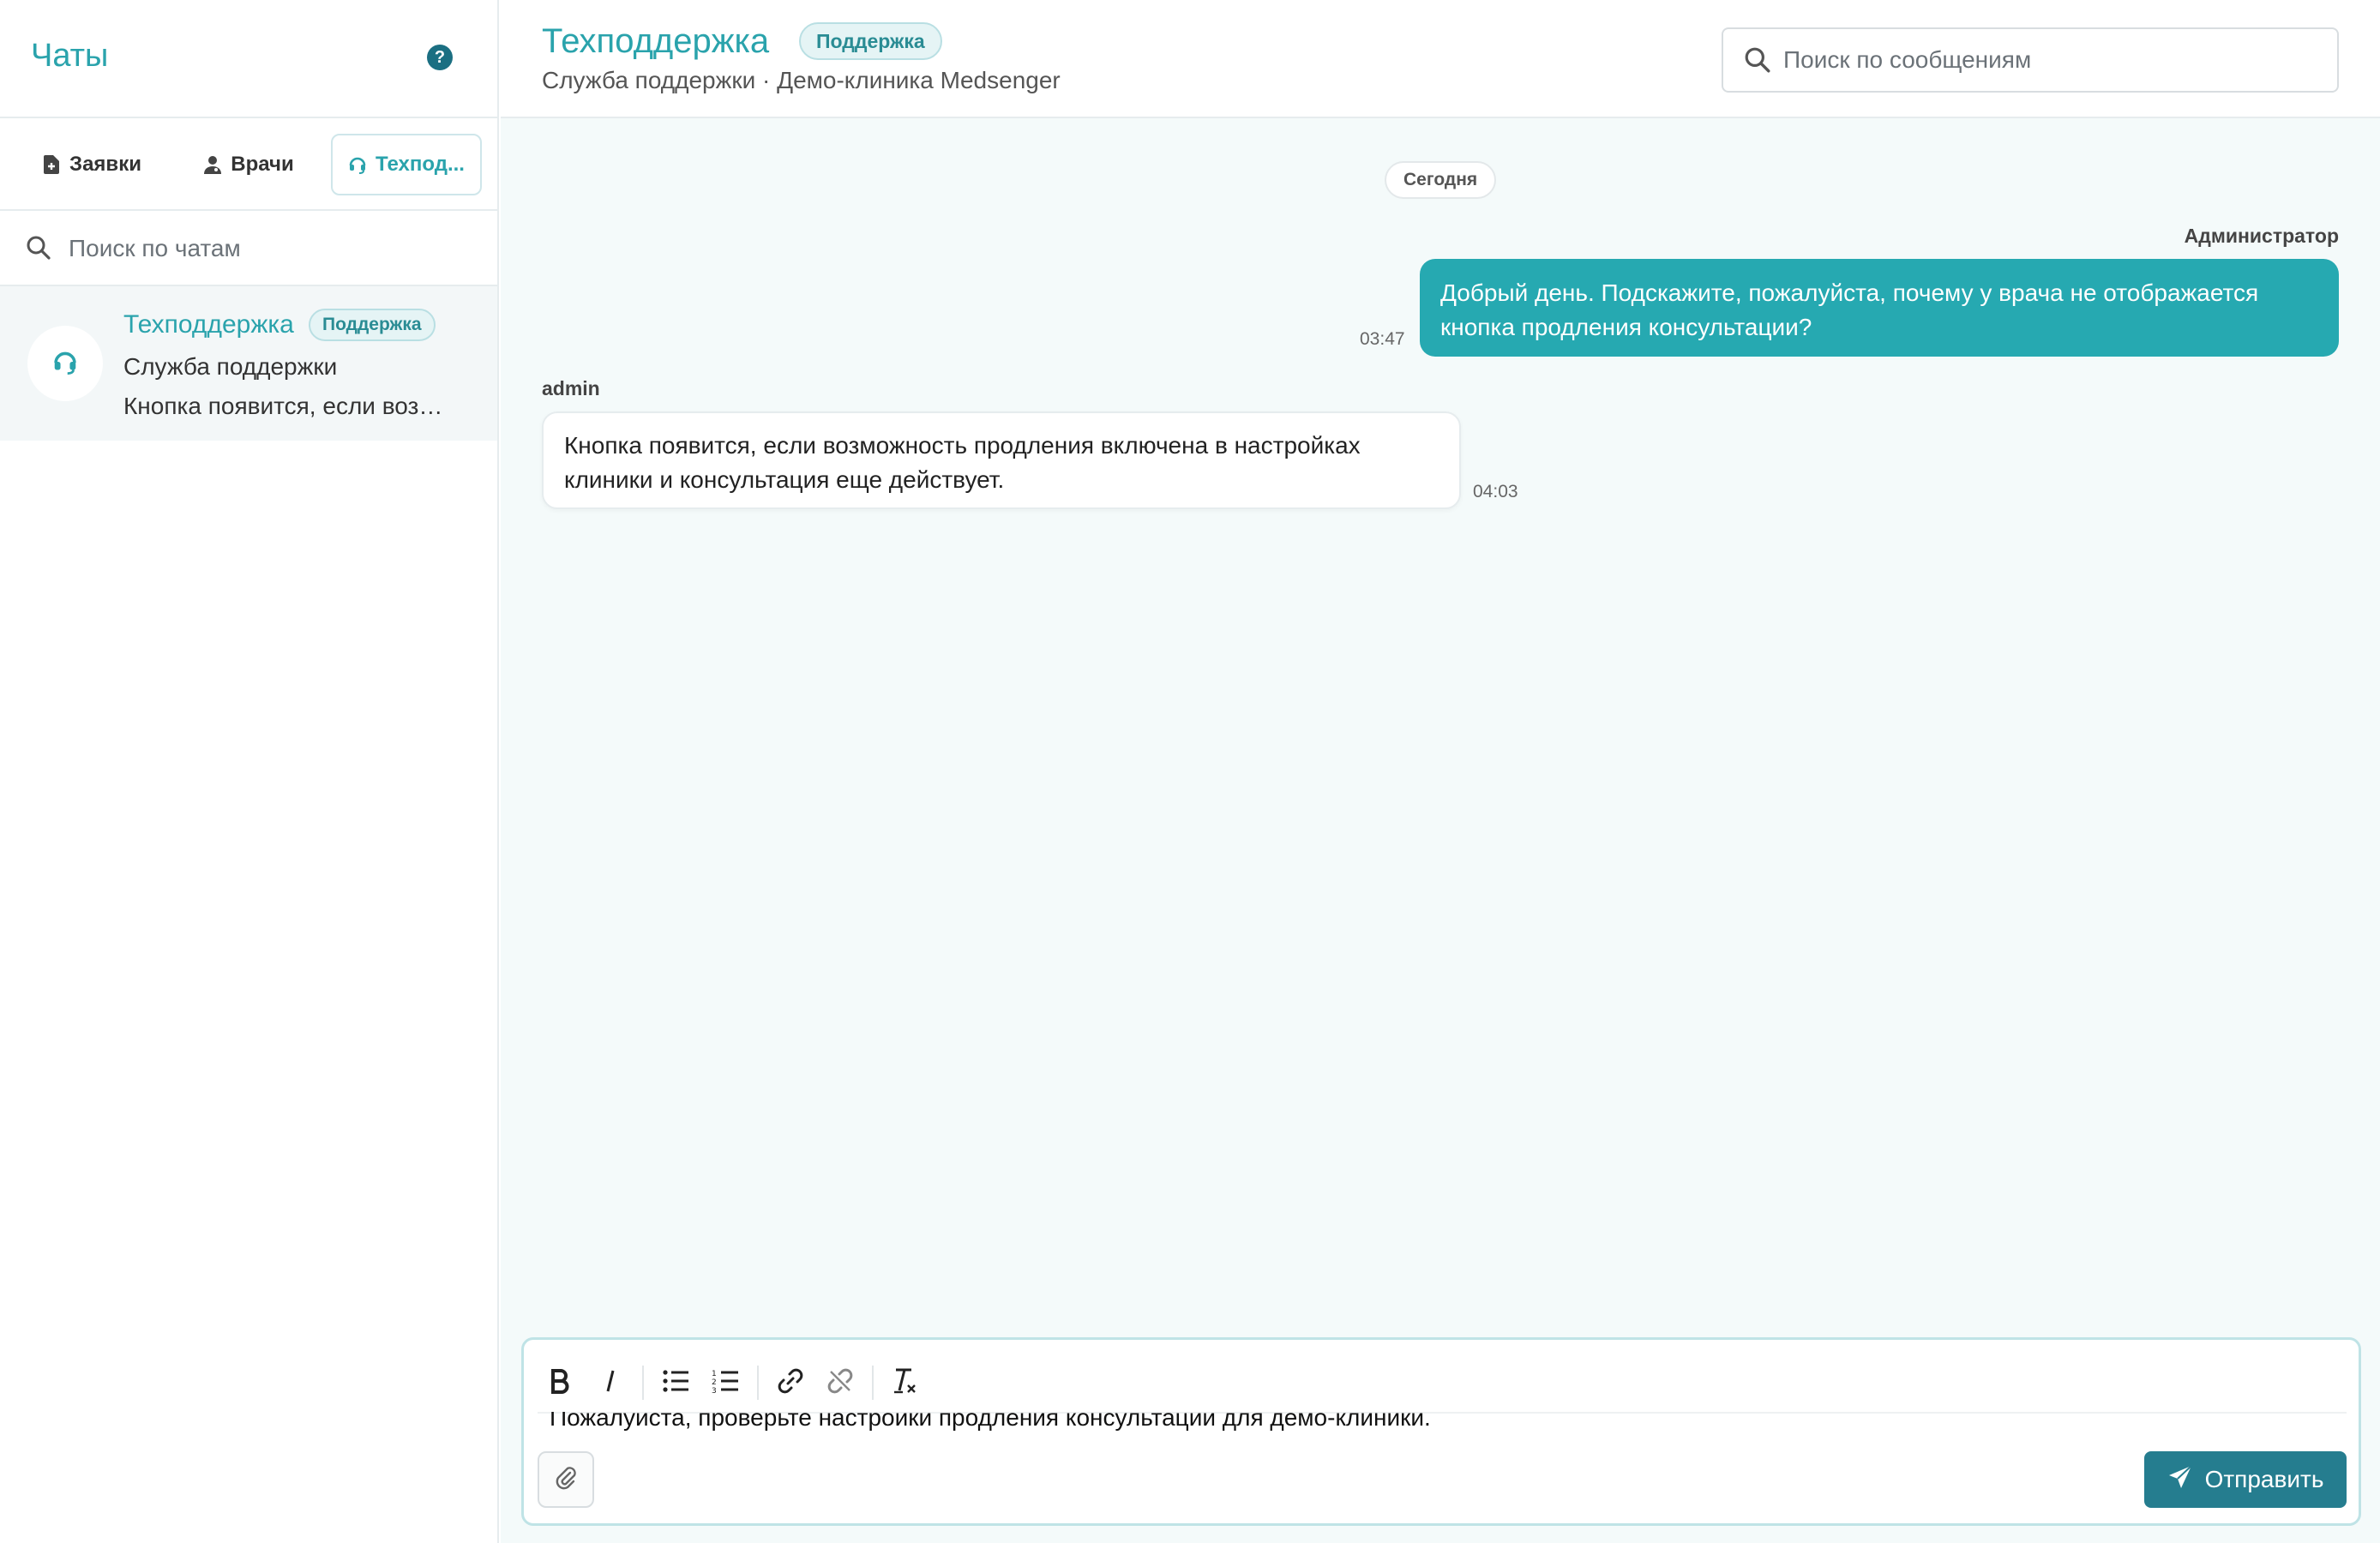 The image size is (2380, 1543). Describe the element at coordinates (262, 164) in the screenshot. I see `tab-label: Врачи` at that location.